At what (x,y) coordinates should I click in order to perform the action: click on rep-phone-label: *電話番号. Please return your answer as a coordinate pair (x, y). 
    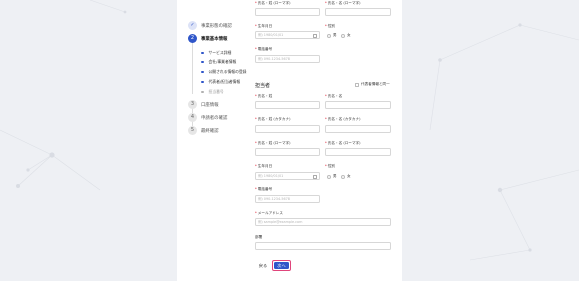
    Looking at the image, I should click on (264, 49).